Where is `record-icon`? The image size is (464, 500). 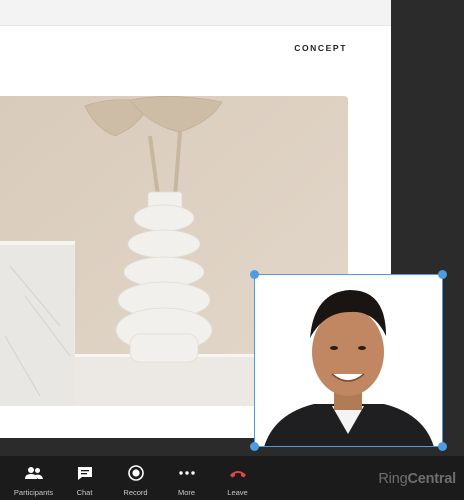 record-icon is located at coordinates (136, 473).